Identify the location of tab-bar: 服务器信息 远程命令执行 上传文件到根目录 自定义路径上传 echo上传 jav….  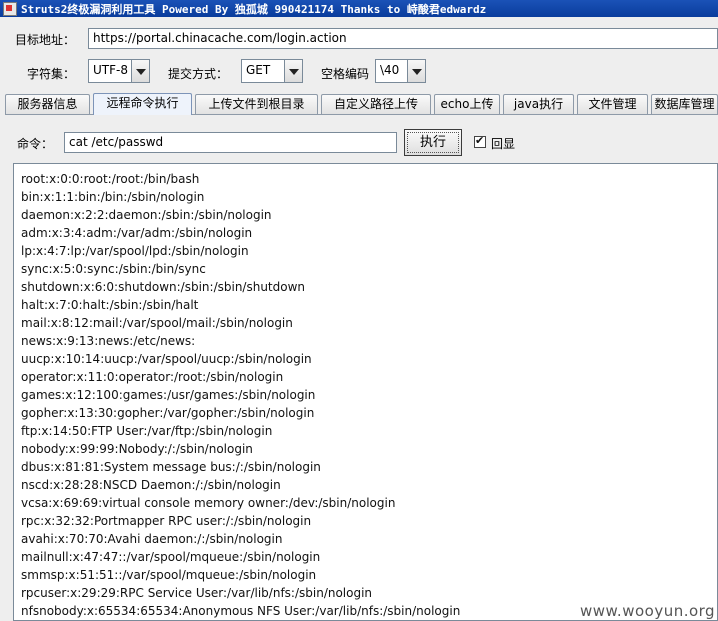
(361, 104).